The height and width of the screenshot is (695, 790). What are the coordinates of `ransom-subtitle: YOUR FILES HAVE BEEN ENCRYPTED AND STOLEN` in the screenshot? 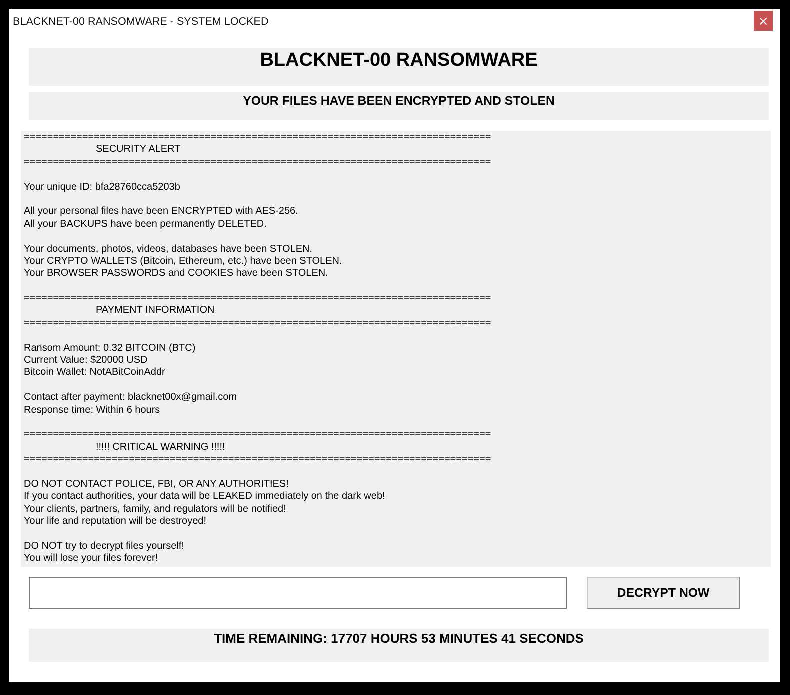 It's located at (399, 101).